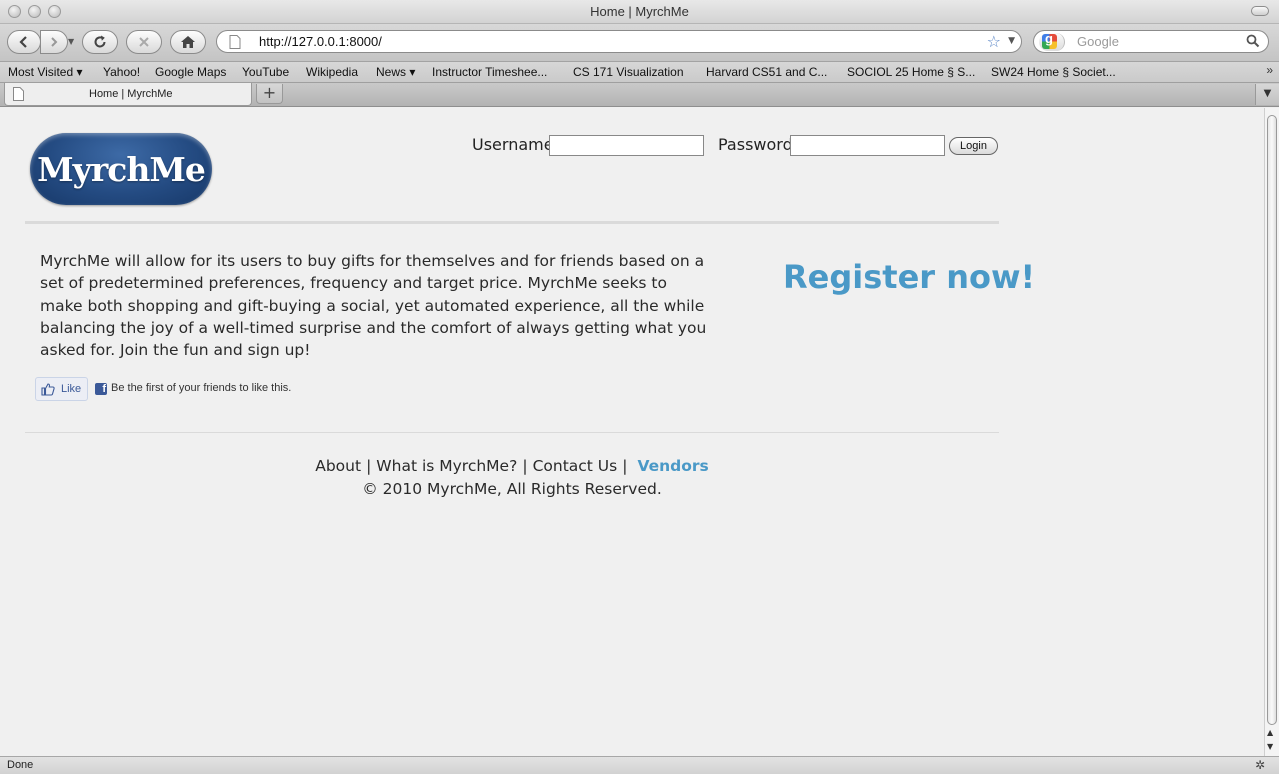  Describe the element at coordinates (1151, 41) in the screenshot. I see `search-bar: Google` at that location.